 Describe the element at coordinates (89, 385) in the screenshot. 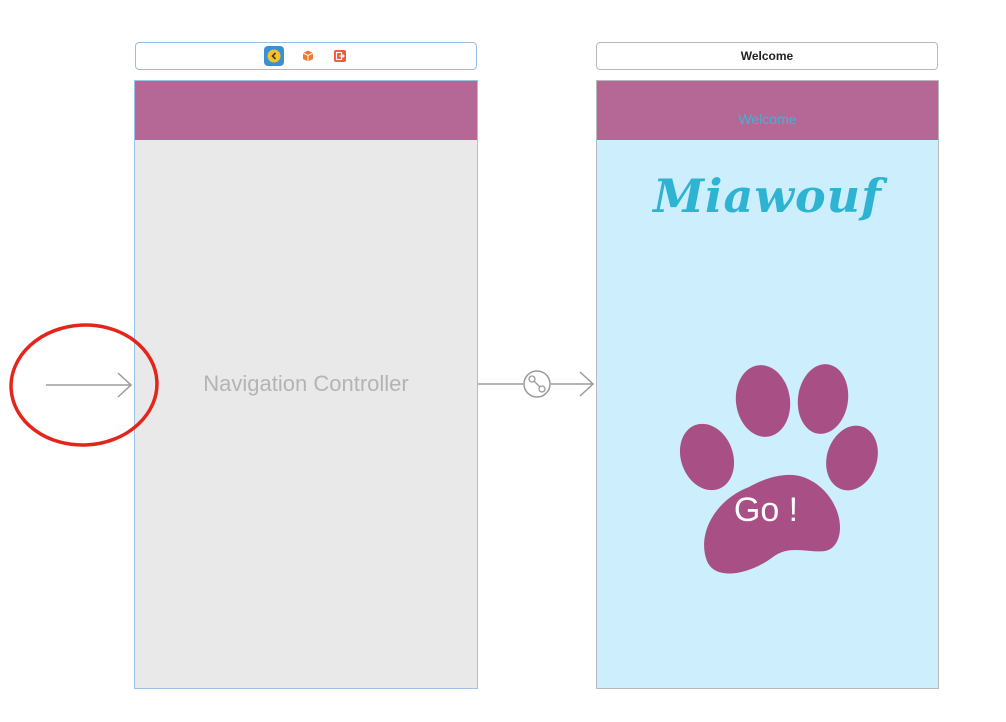

I see `initial-view-controller-arrow-icon` at that location.